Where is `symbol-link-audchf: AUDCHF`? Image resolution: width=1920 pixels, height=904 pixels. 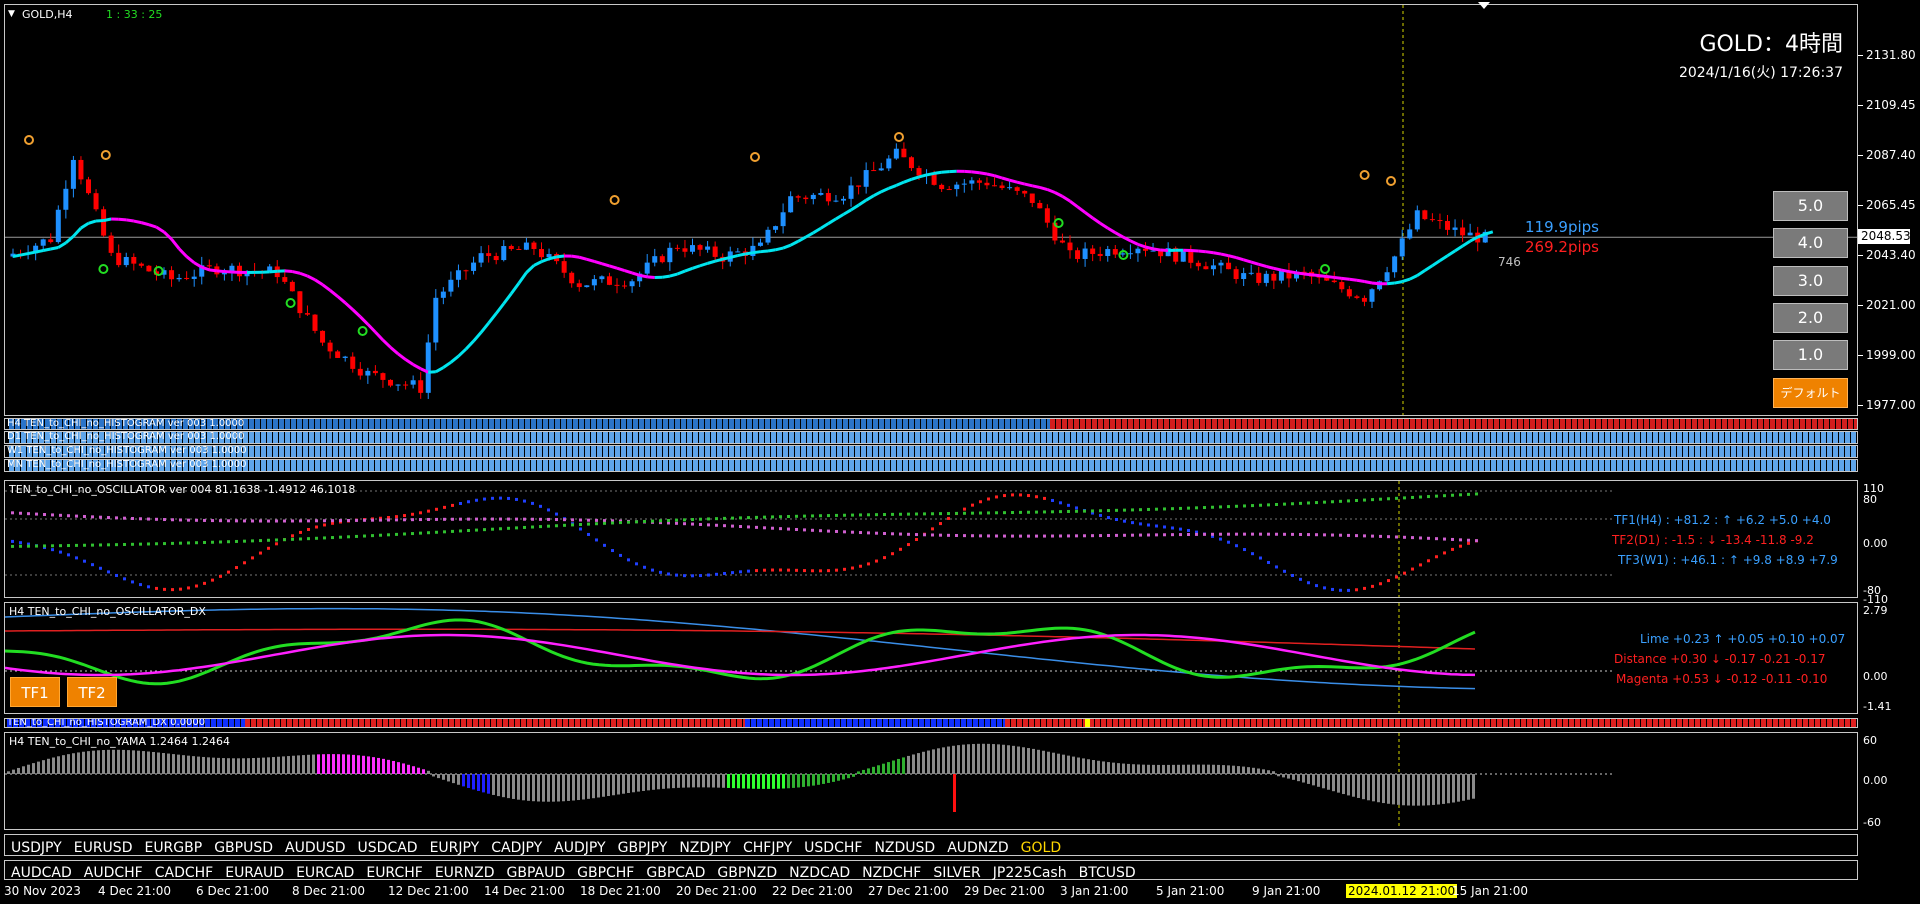
symbol-link-audchf: AUDCHF is located at coordinates (113, 873).